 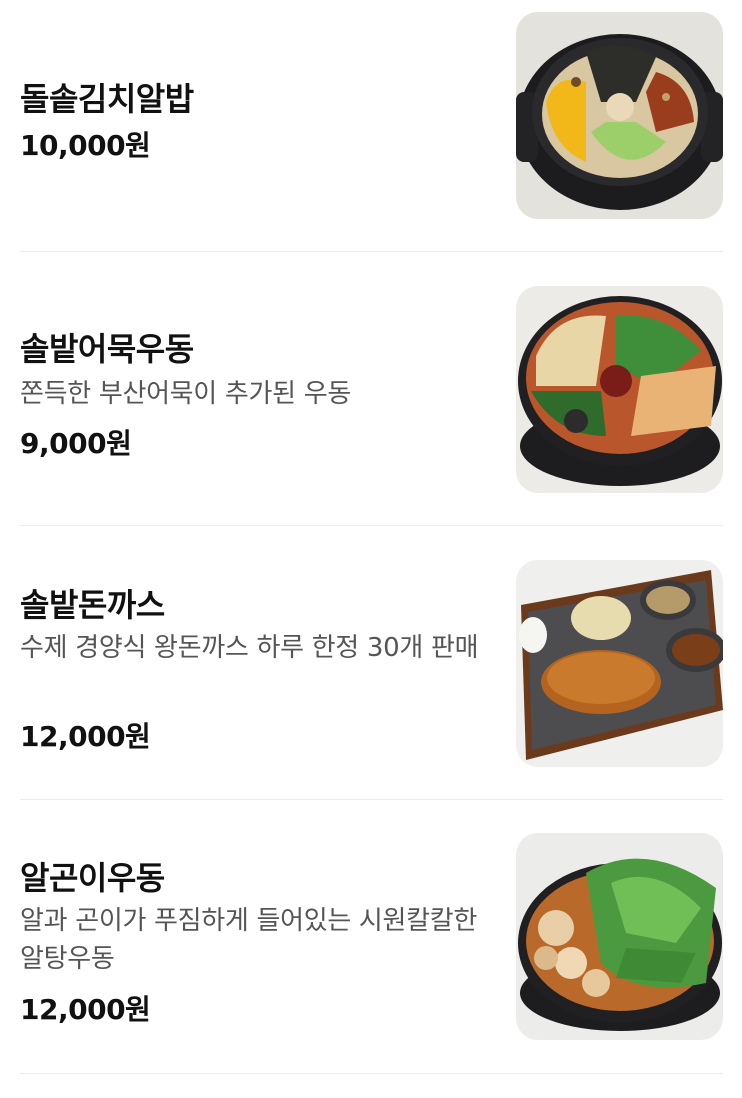 What do you see at coordinates (185, 394) in the screenshot?
I see `menu-item-description: 쫀득한 부산어묵이 추가된 우동` at bounding box center [185, 394].